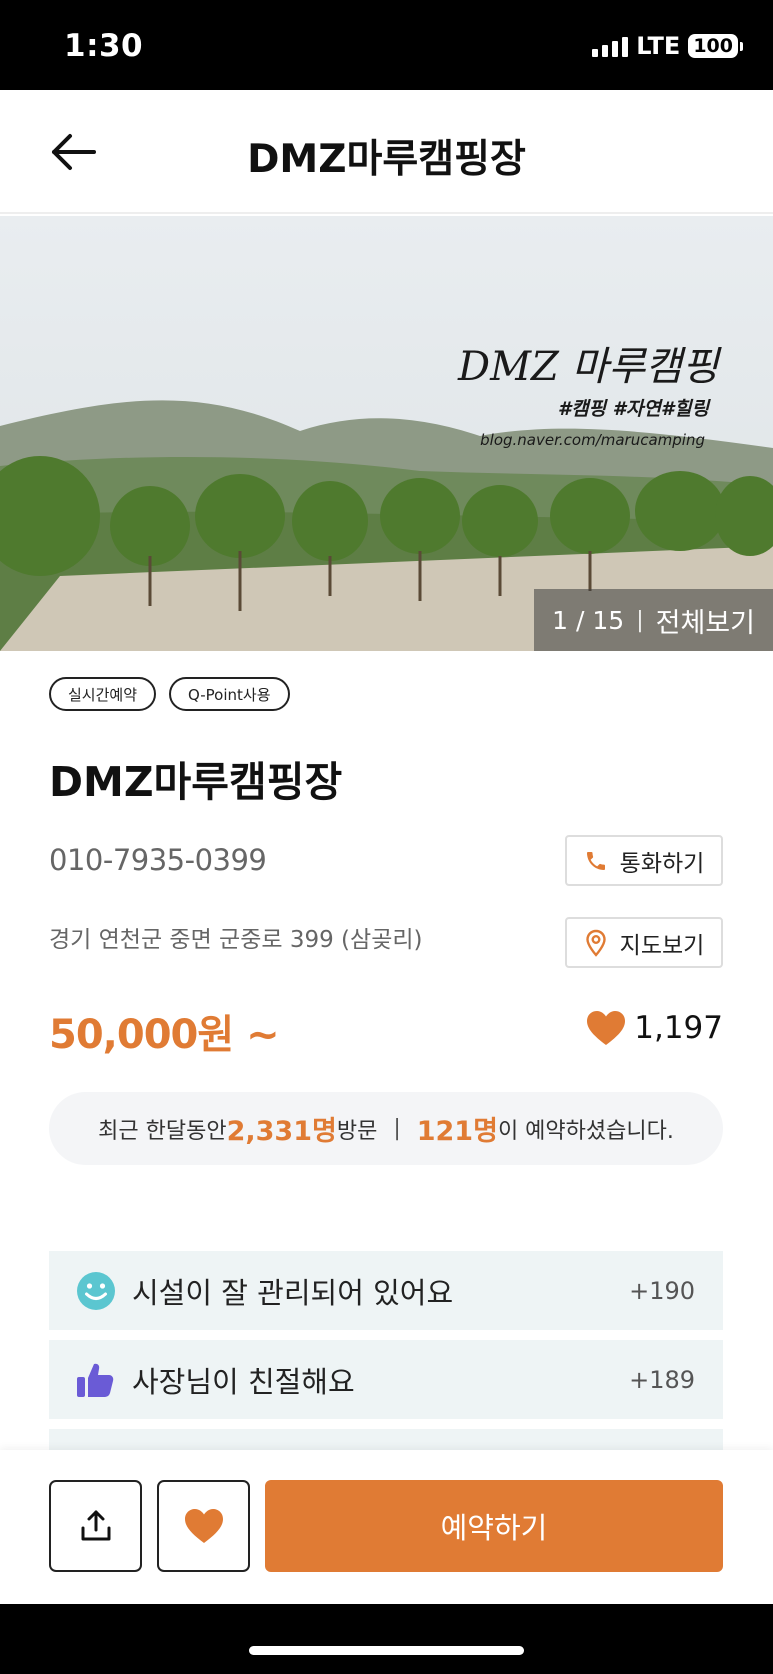  Describe the element at coordinates (386, 159) in the screenshot. I see `page-title: DMZ마루캠핑장` at that location.